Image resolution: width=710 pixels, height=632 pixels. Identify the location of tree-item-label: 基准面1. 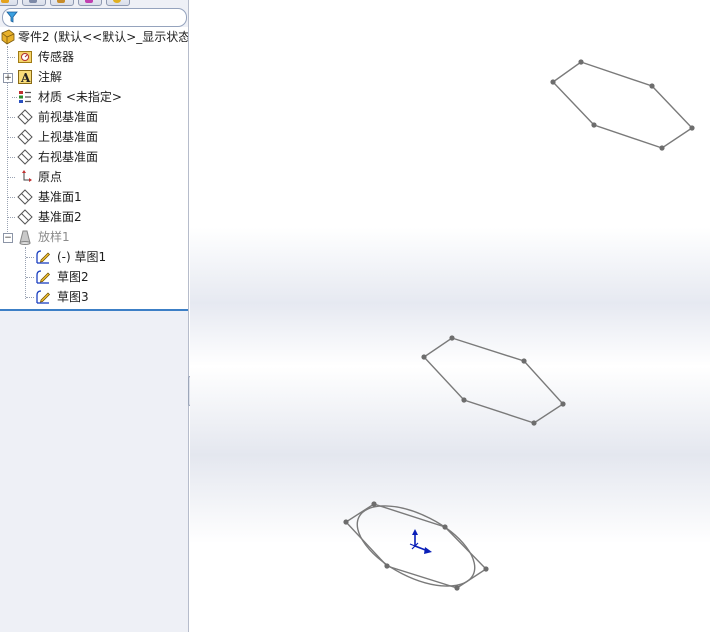
(60, 197).